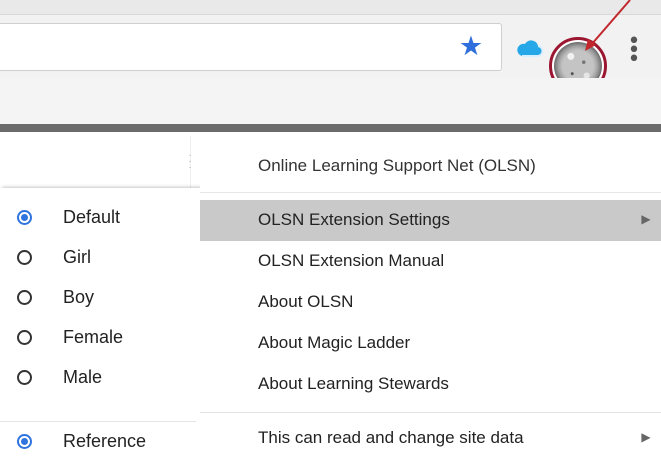 This screenshot has height=461, width=661. I want to click on radio-menu-separator, so click(98, 421).